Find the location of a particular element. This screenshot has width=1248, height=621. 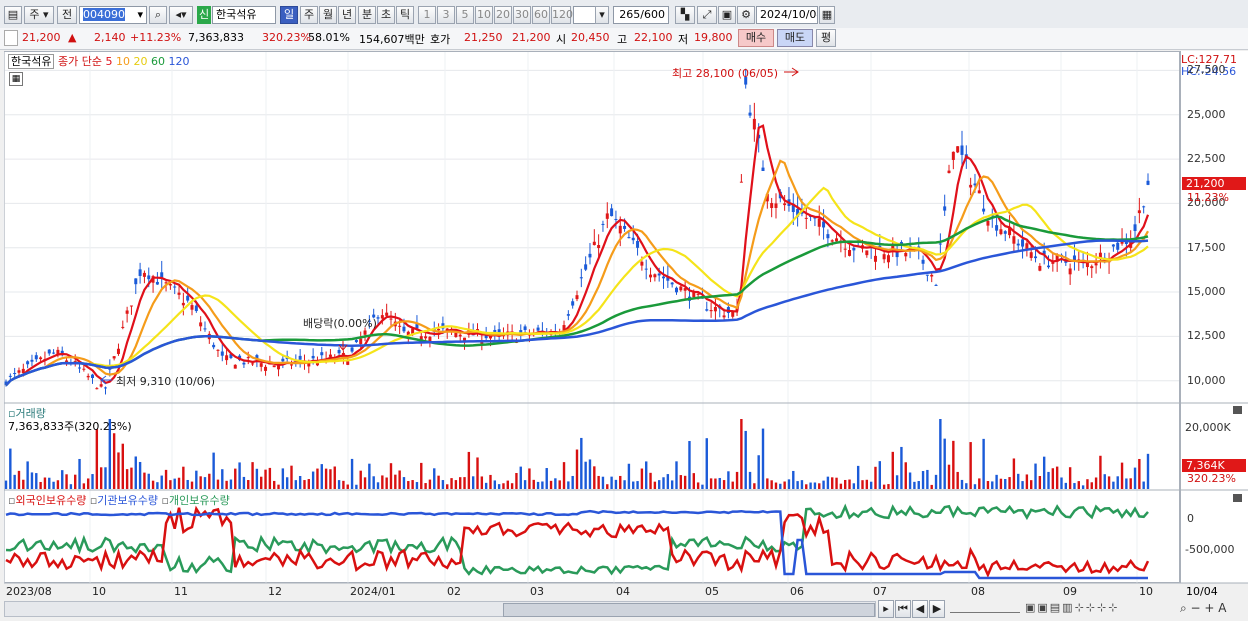

ma60-legend: 60 is located at coordinates (158, 61).